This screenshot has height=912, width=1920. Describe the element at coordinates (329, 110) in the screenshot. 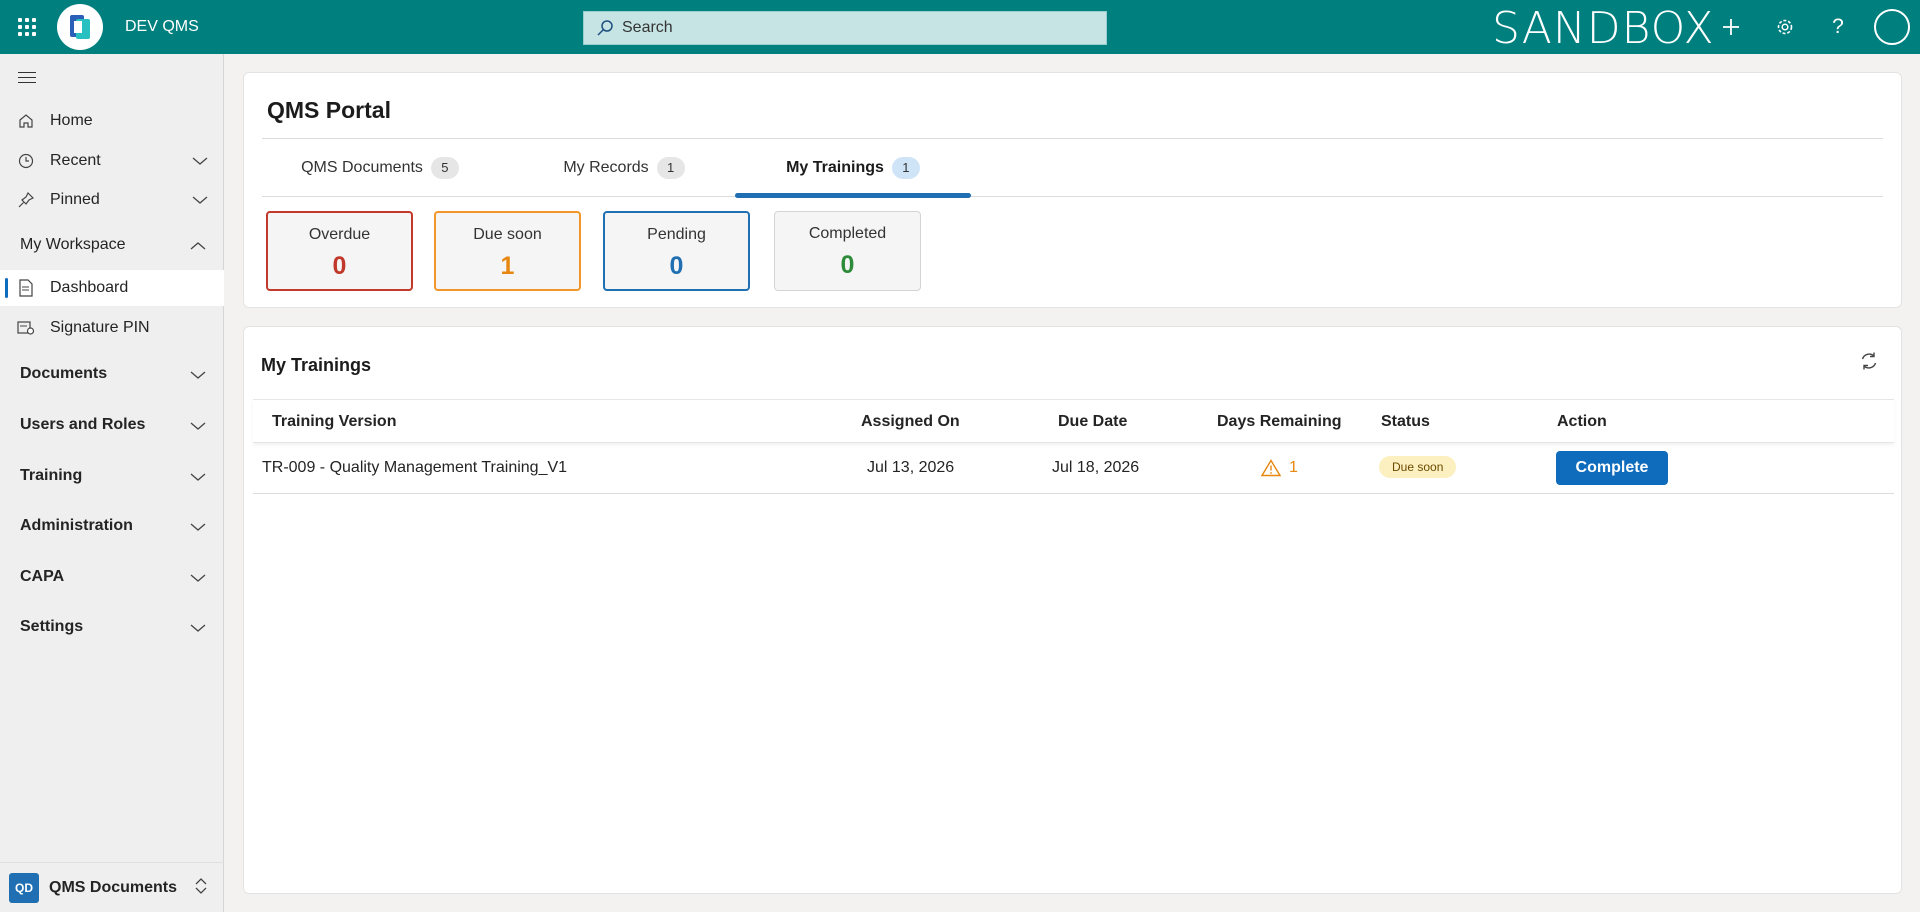

I see `page-title: QMS Portal` at that location.